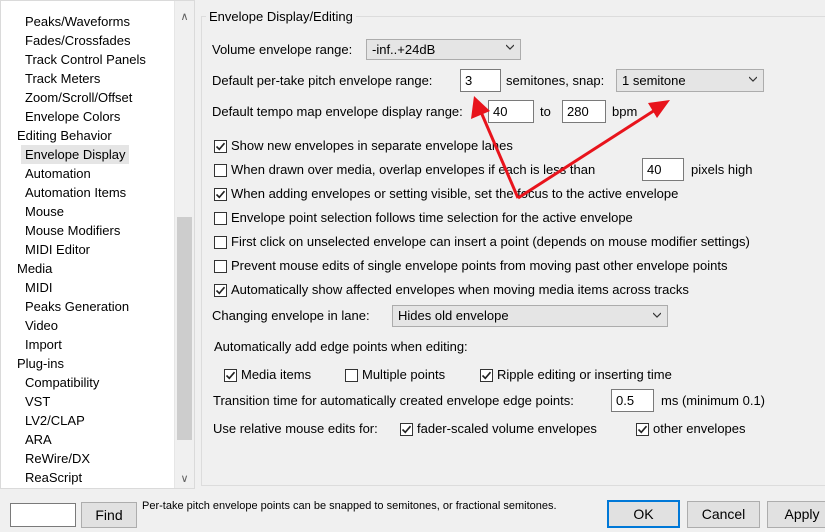 The image size is (825, 532). I want to click on pitch-range-input: 3, so click(480, 80).